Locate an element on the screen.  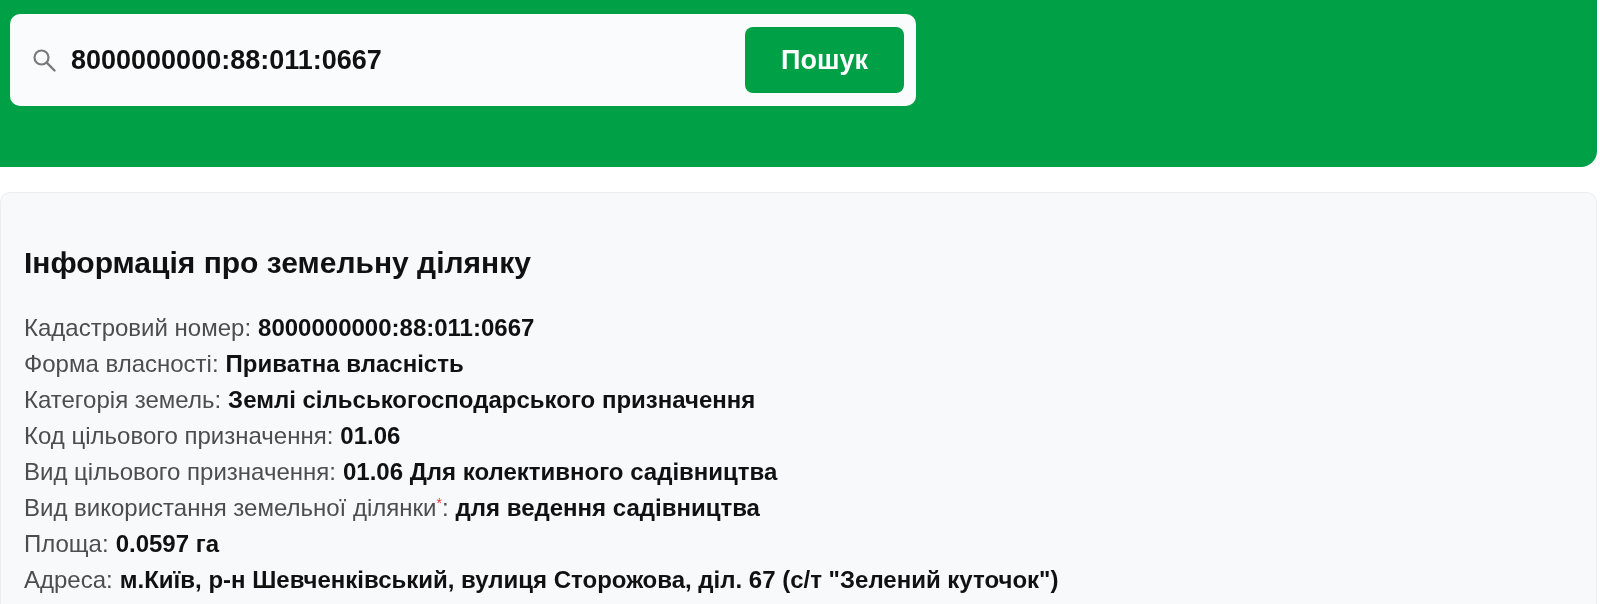
info-label: Кадастровий номер: is located at coordinates (138, 327).